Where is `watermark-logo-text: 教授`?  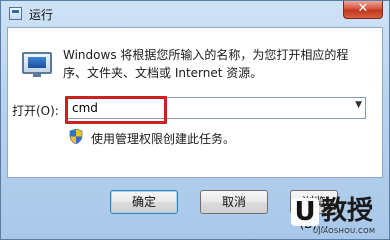
watermark-logo-text: 教授 is located at coordinates (347, 211).